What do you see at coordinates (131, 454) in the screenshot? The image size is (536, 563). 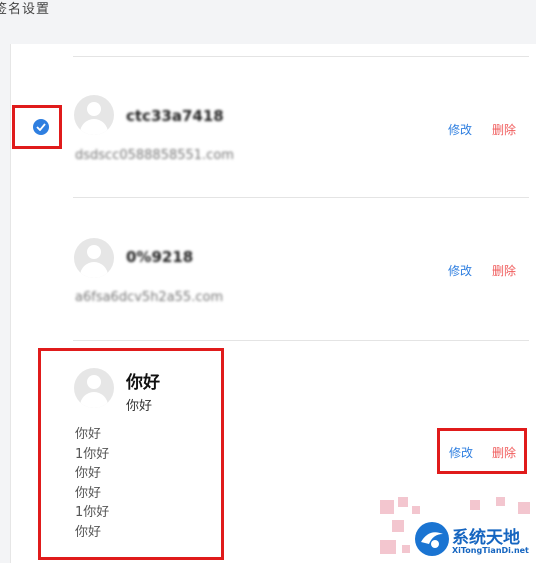 I see `signature-highlight-box` at bounding box center [131, 454].